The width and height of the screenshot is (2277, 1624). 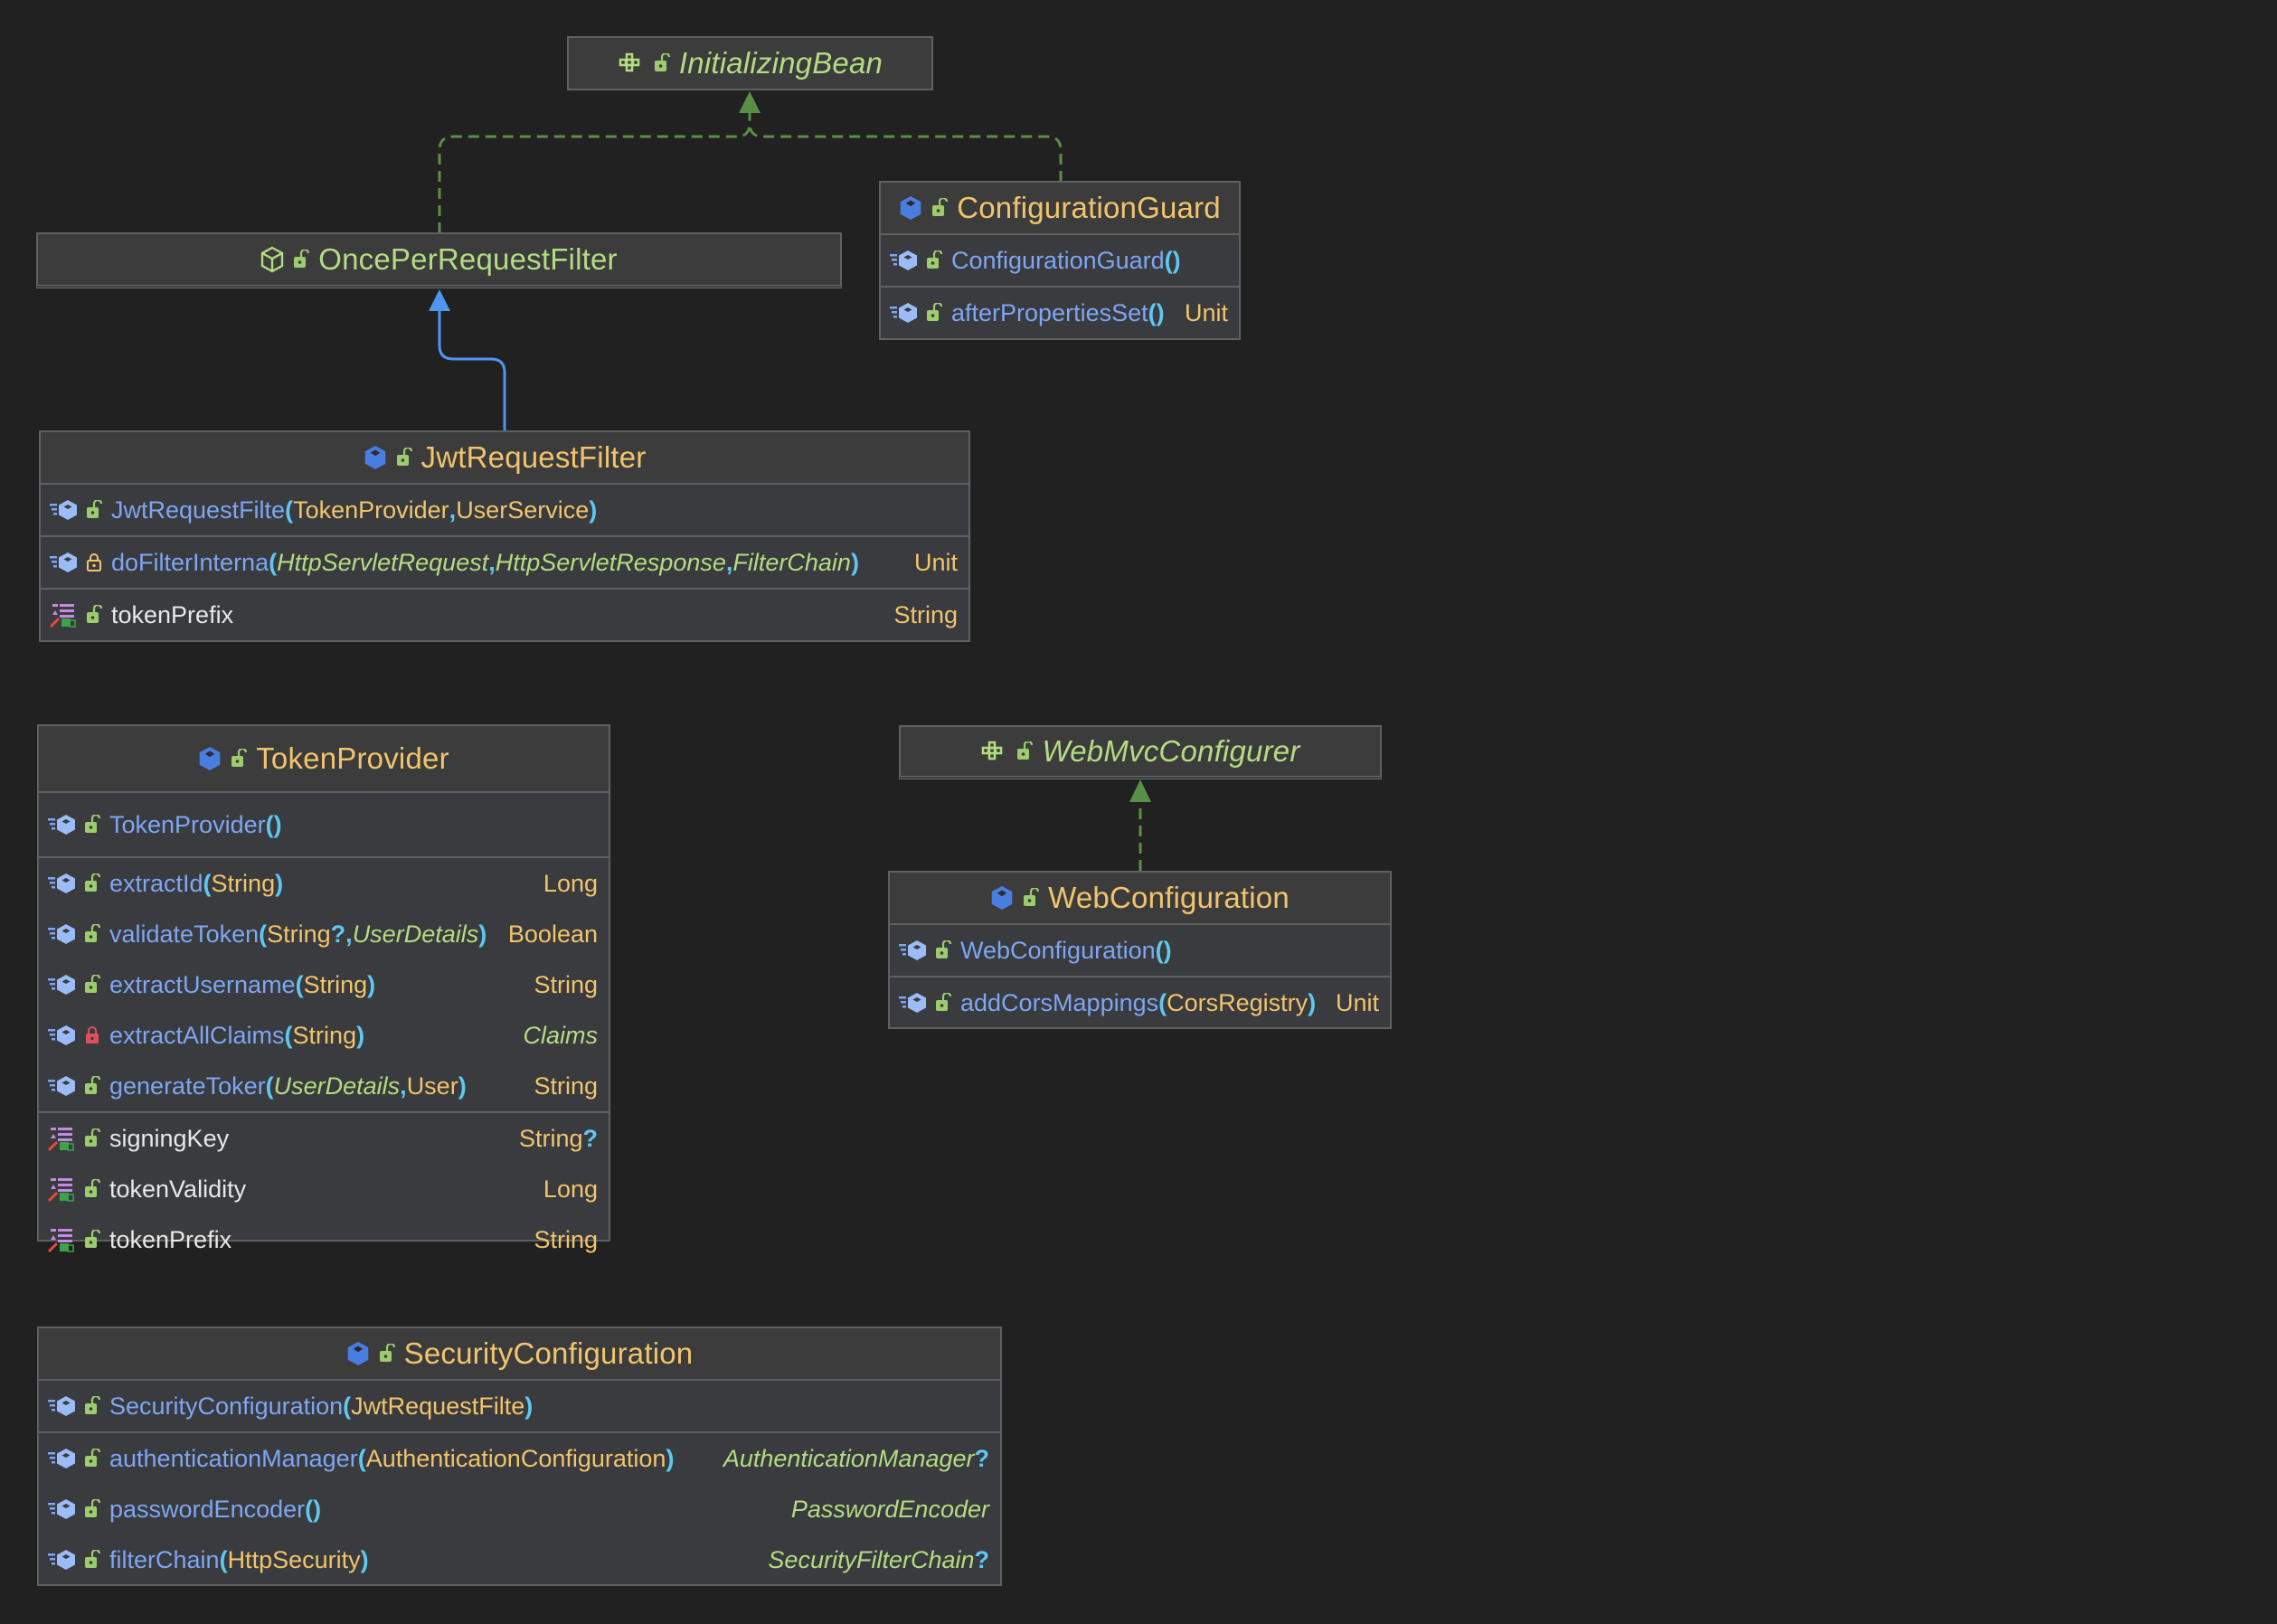 I want to click on return-type: PasswordEncoder, so click(x=889, y=1509).